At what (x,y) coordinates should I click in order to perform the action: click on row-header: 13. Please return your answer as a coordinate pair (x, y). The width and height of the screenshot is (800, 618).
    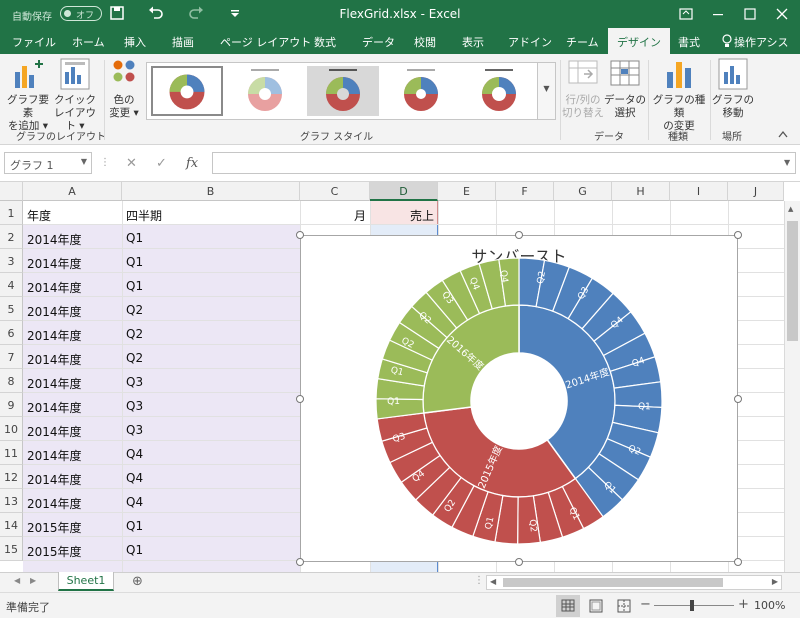
    Looking at the image, I should click on (11, 501).